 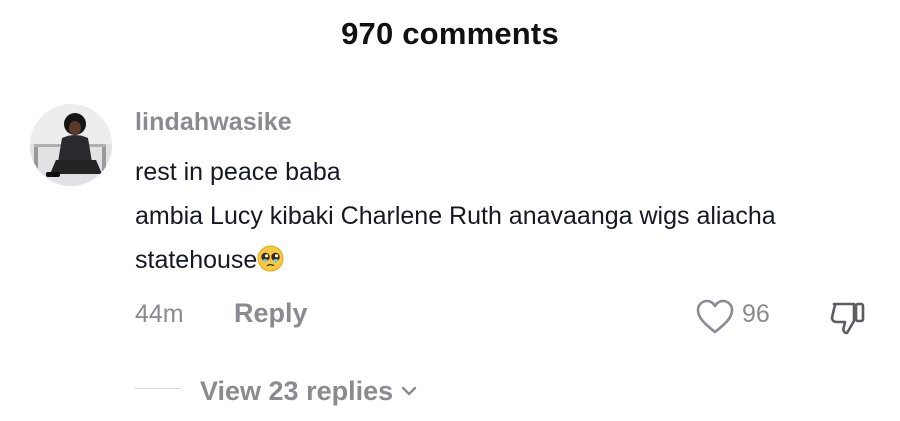 What do you see at coordinates (270, 257) in the screenshot?
I see `pleading-face-emoji-icon` at bounding box center [270, 257].